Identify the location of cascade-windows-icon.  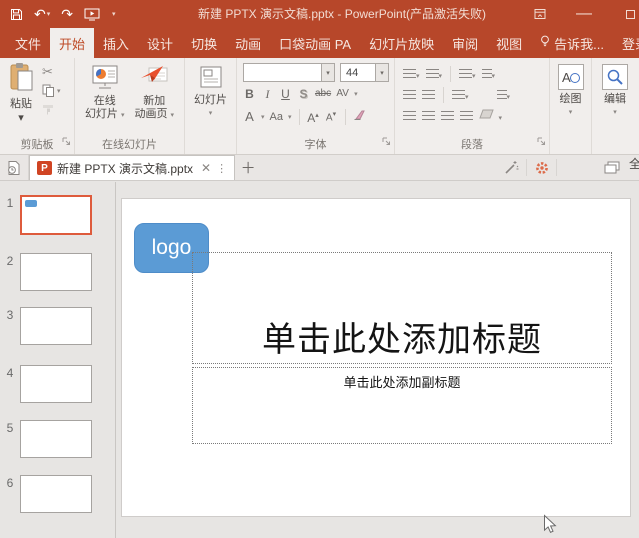
(612, 167).